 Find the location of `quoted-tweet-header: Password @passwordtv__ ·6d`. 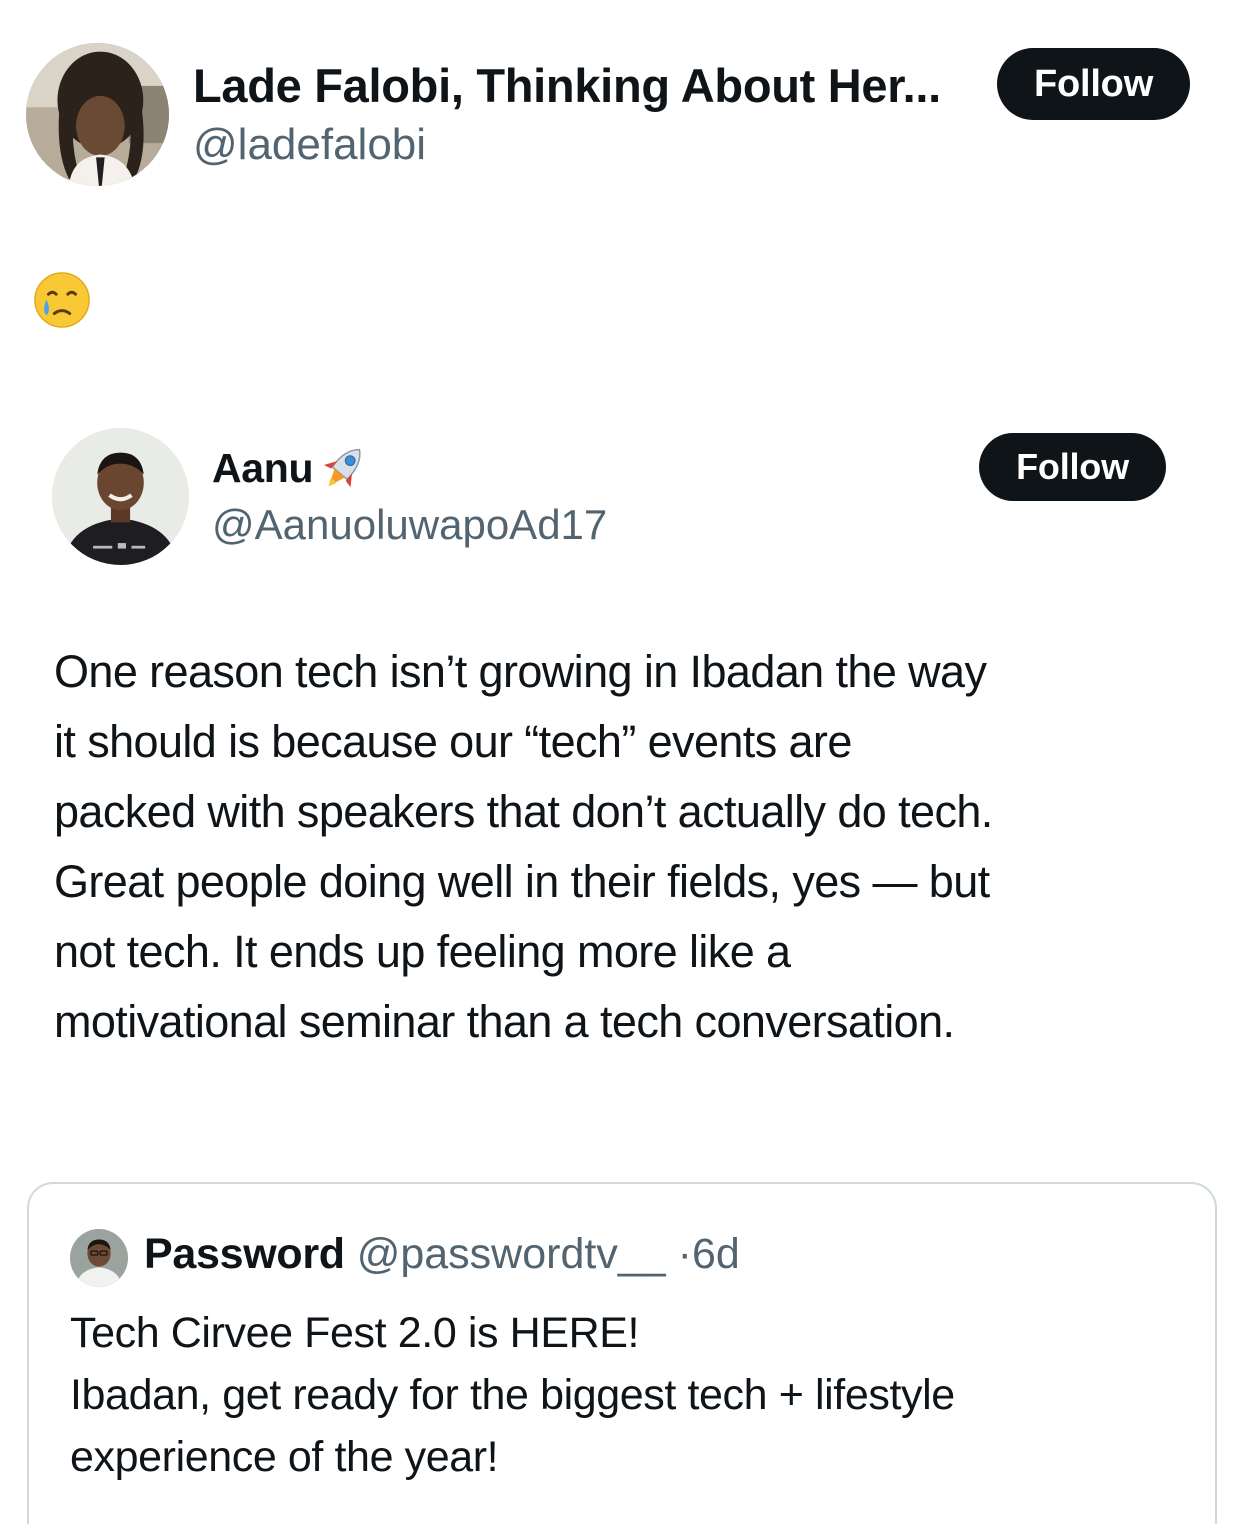

quoted-tweet-header: Password @passwordtv__ ·6d is located at coordinates (442, 1254).